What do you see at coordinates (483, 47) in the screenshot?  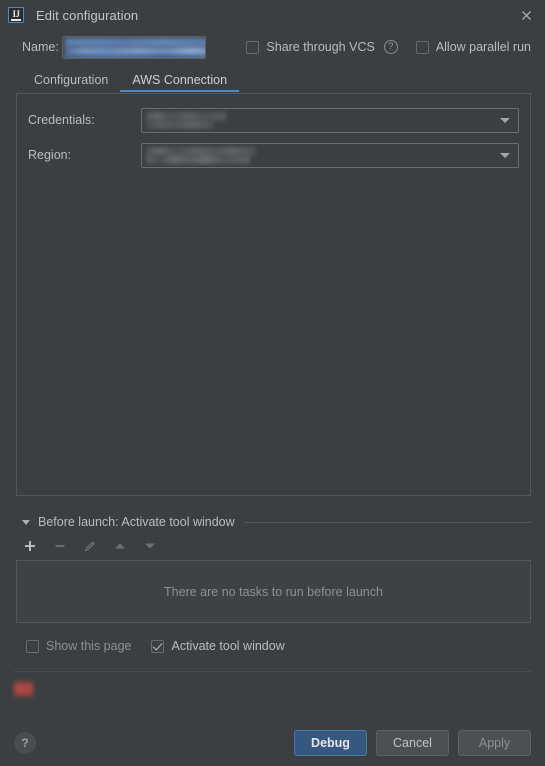 I see `allow-parallel-run-label: Allow parallel run` at bounding box center [483, 47].